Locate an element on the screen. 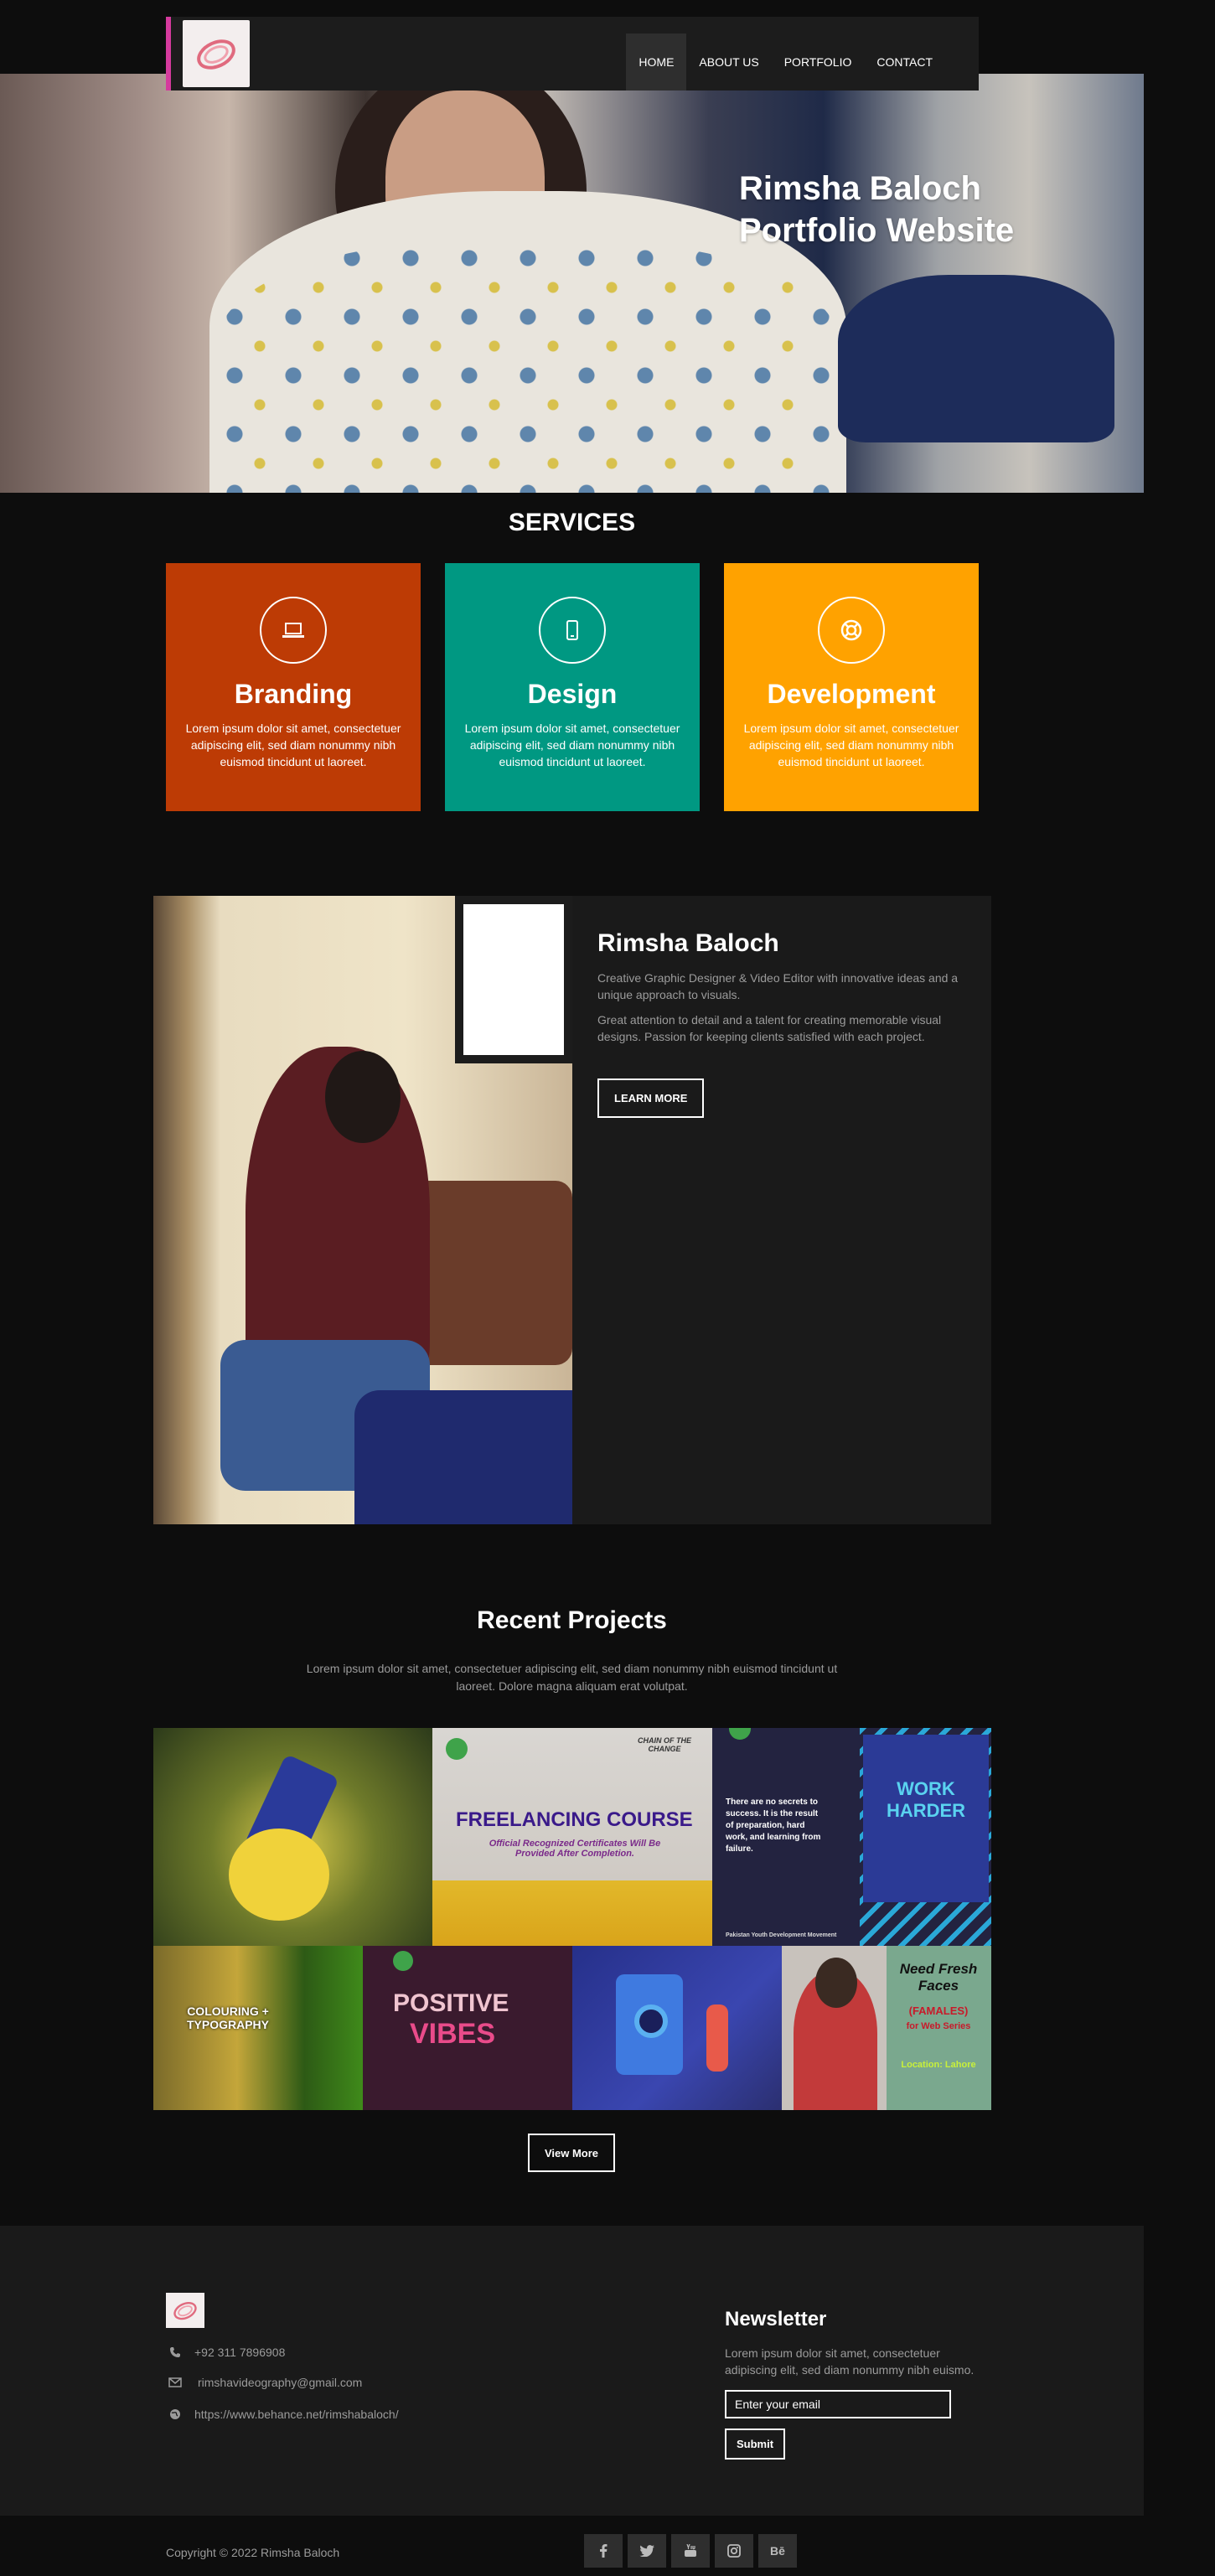 This screenshot has width=1215, height=2576. blue-chair is located at coordinates (463, 1457).